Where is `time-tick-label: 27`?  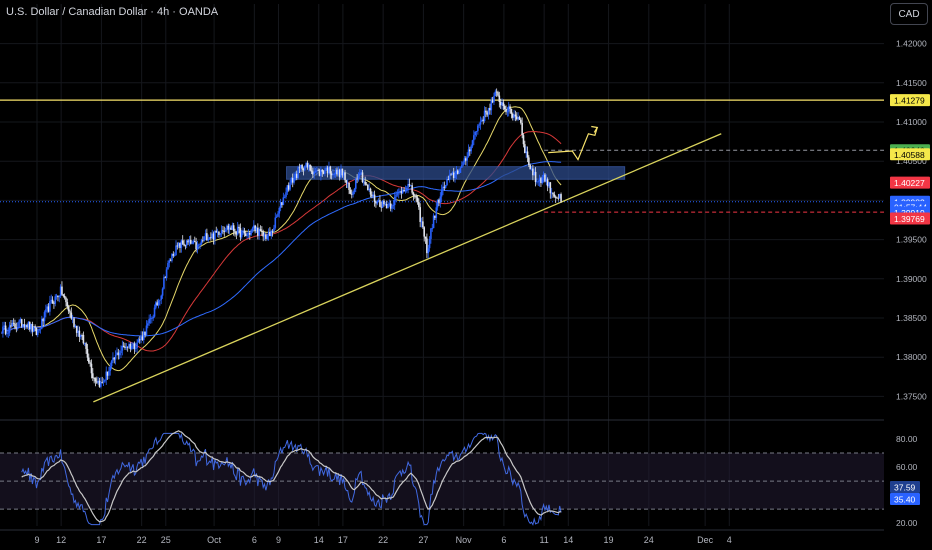
time-tick-label: 27 is located at coordinates (423, 540).